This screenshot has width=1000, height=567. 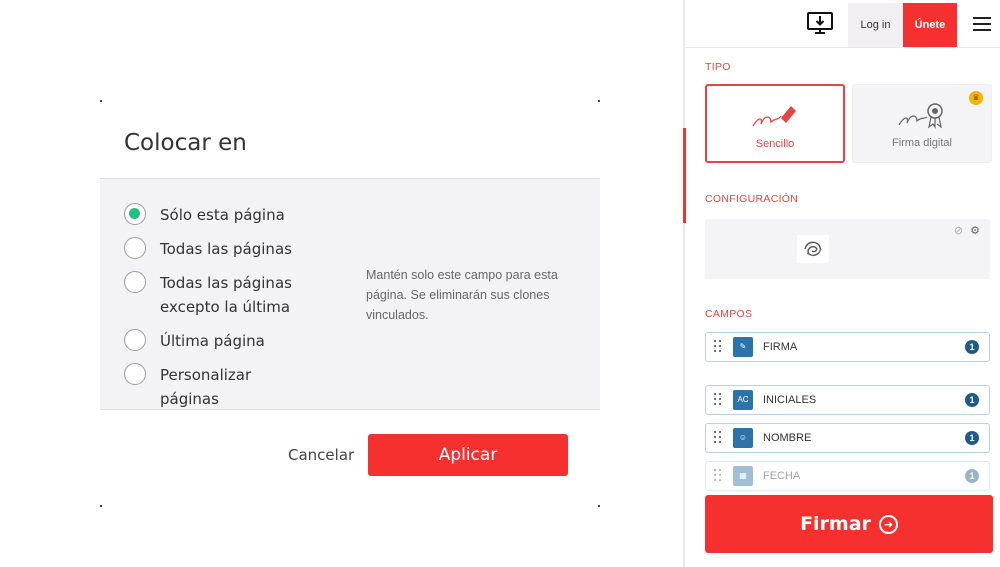 What do you see at coordinates (847, 400) in the screenshot?
I see `field-item-iniciales: AC INICIALES 1` at bounding box center [847, 400].